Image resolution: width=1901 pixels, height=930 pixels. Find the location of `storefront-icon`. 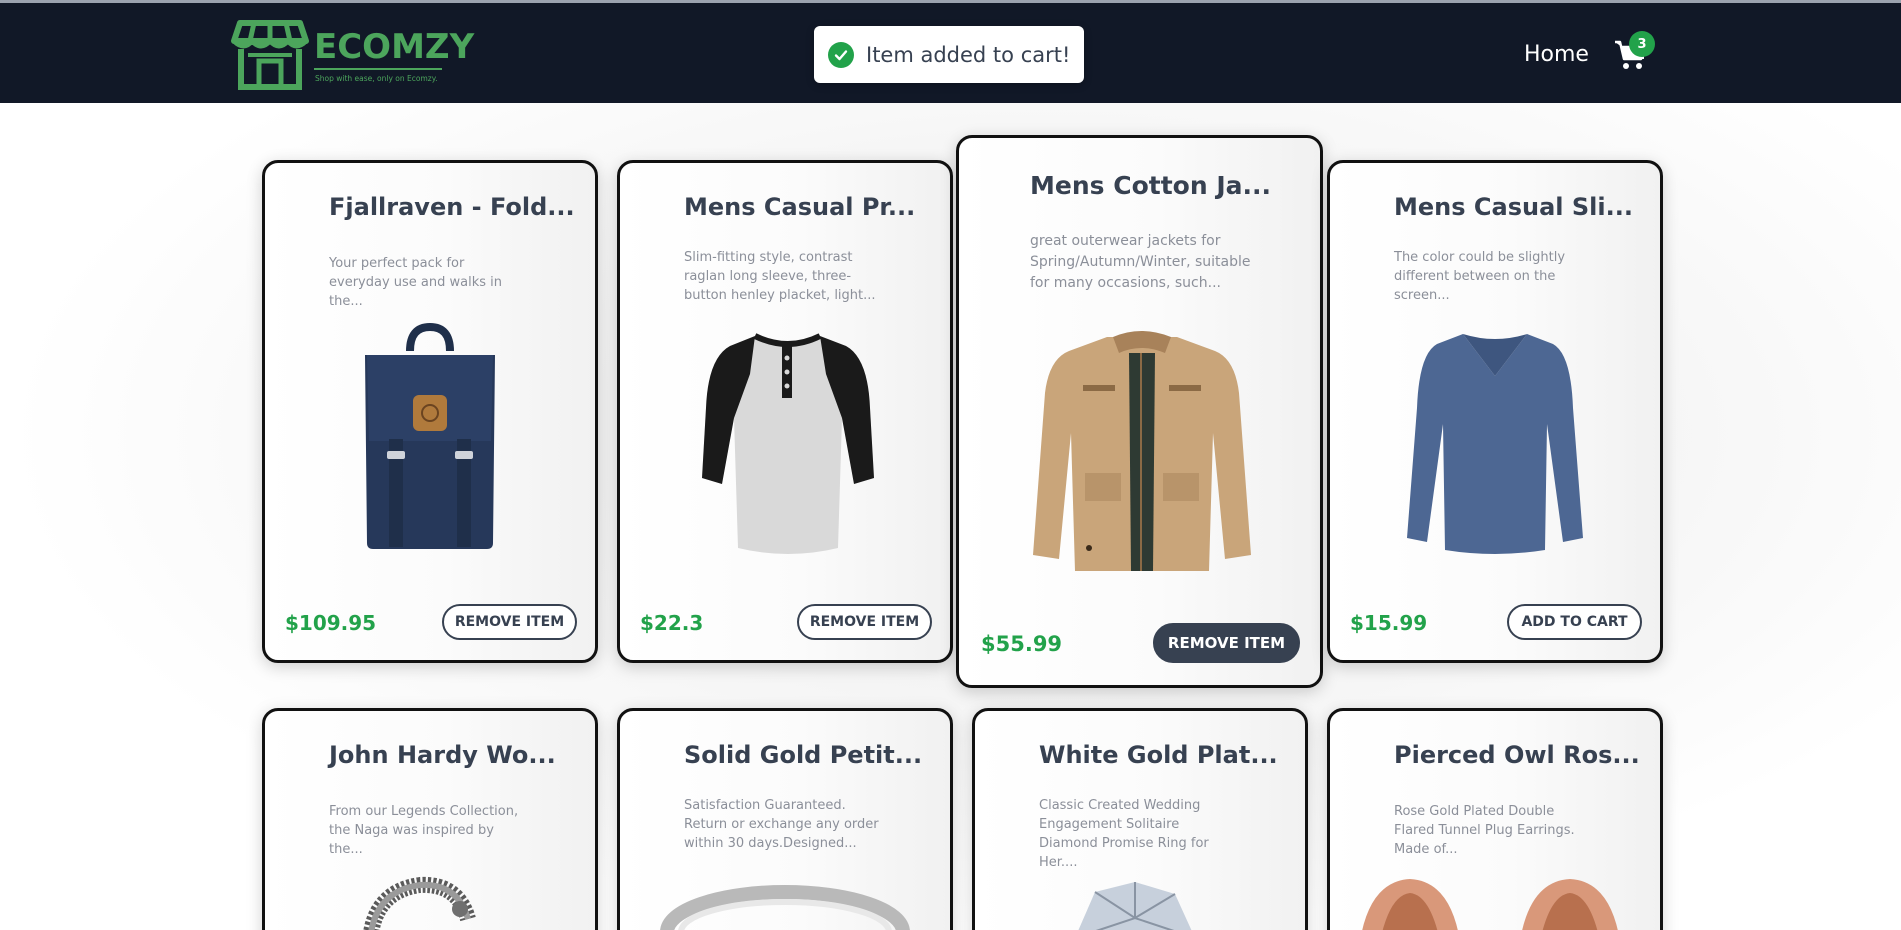

storefront-icon is located at coordinates (270, 55).